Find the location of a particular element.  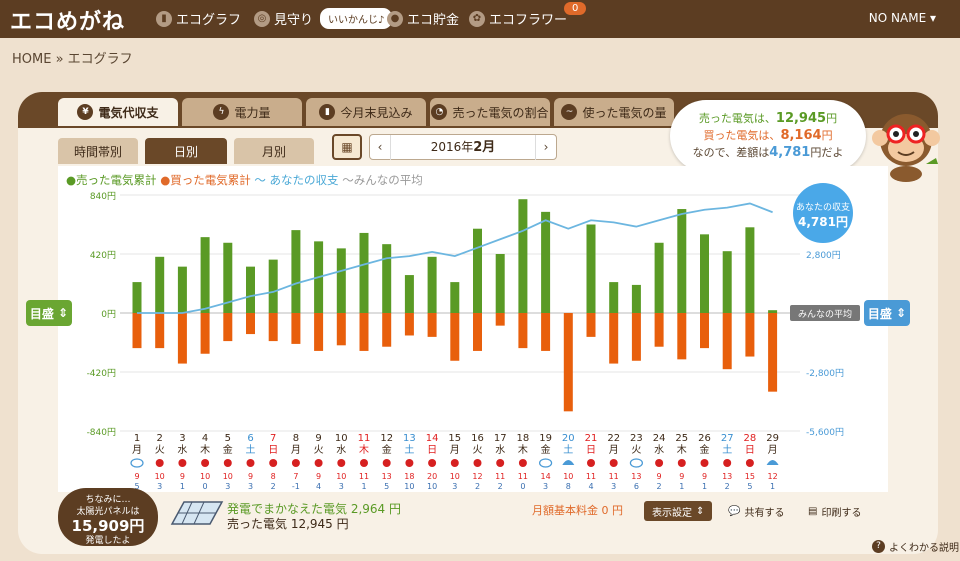

share-button: 💬 共有する is located at coordinates (756, 511).